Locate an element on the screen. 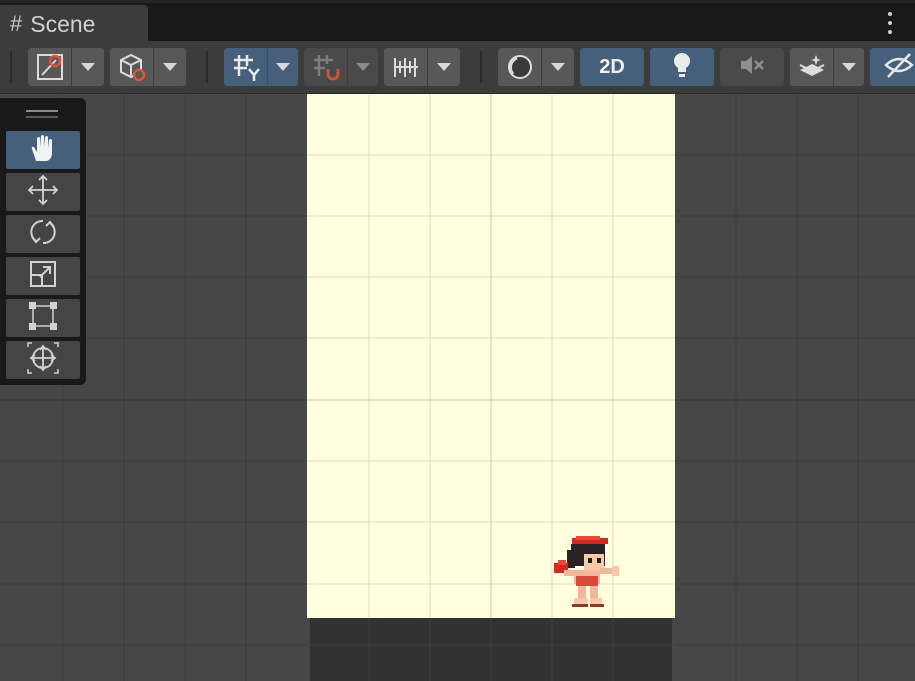 This screenshot has width=915, height=681. audio-mute-icon is located at coordinates (752, 67).